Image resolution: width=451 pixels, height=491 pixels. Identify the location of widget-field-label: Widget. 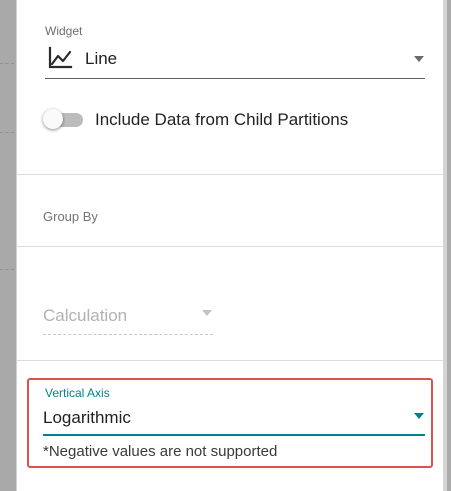
(64, 31).